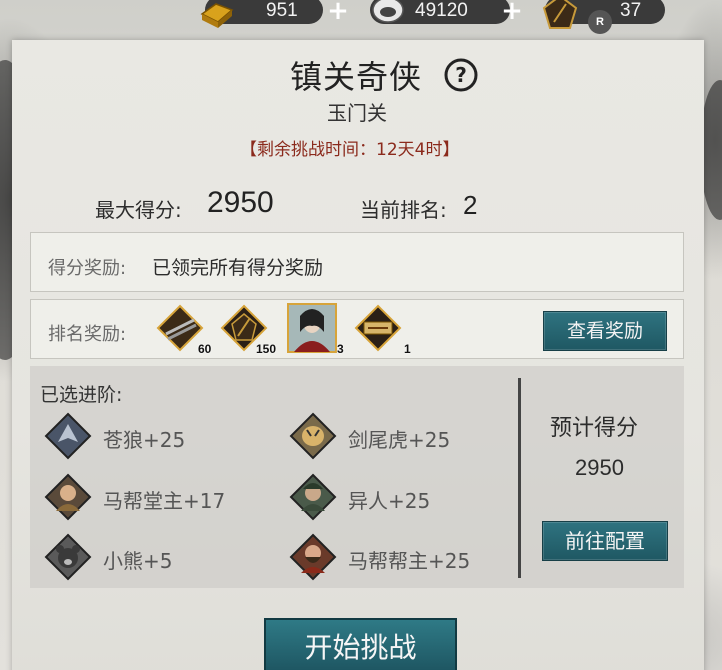 Image resolution: width=722 pixels, height=670 pixels. Describe the element at coordinates (81, 395) in the screenshot. I see `selected-tiers-title: 已选进阶:` at that location.